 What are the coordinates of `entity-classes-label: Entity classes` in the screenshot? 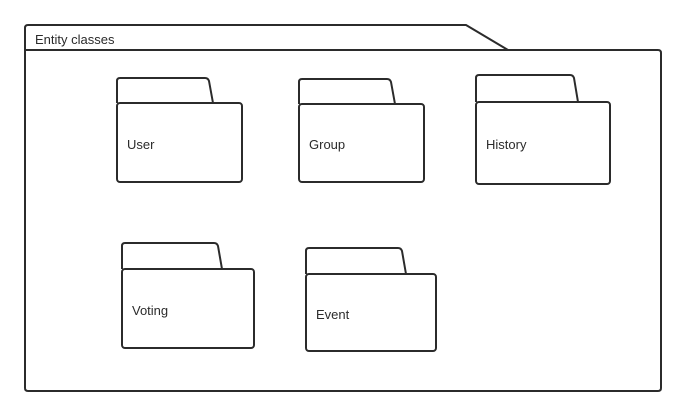 It's located at (75, 39).